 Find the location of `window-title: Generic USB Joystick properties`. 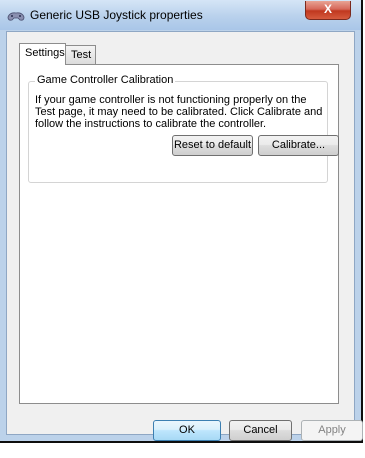

window-title: Generic USB Joystick properties is located at coordinates (116, 15).